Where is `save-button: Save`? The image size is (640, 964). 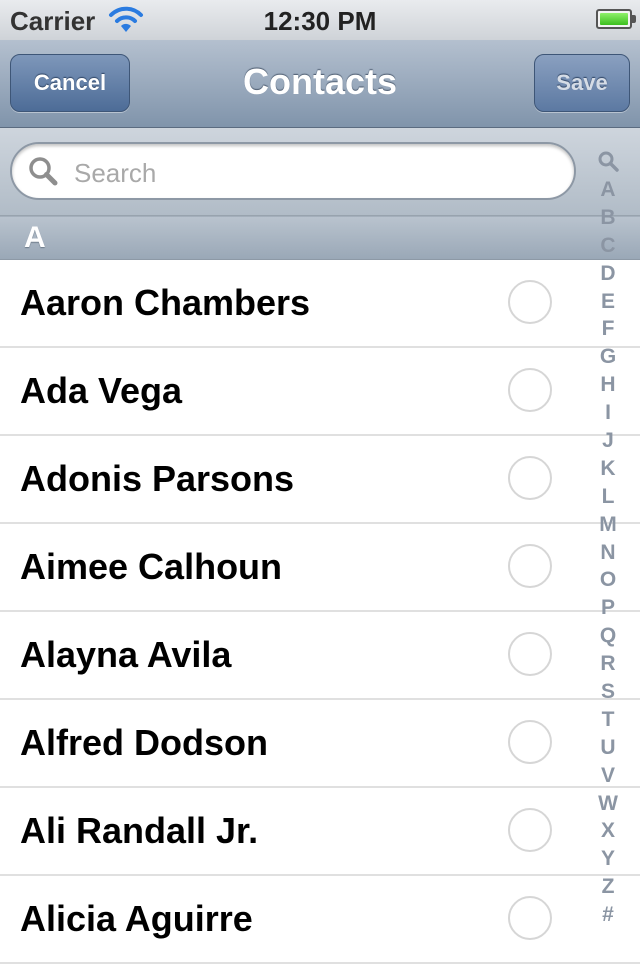 save-button: Save is located at coordinates (582, 83).